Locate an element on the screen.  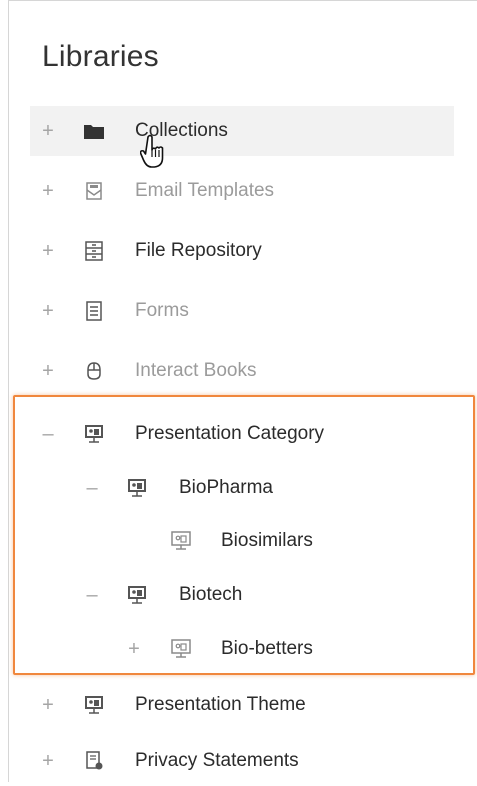
tree-item-label: Interact Books is located at coordinates (196, 370).